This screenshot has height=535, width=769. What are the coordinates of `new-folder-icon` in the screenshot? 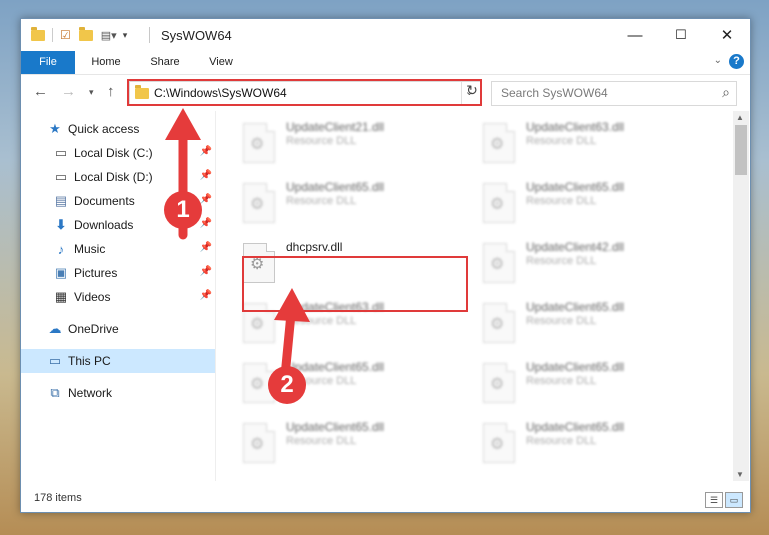 It's located at (85, 33).